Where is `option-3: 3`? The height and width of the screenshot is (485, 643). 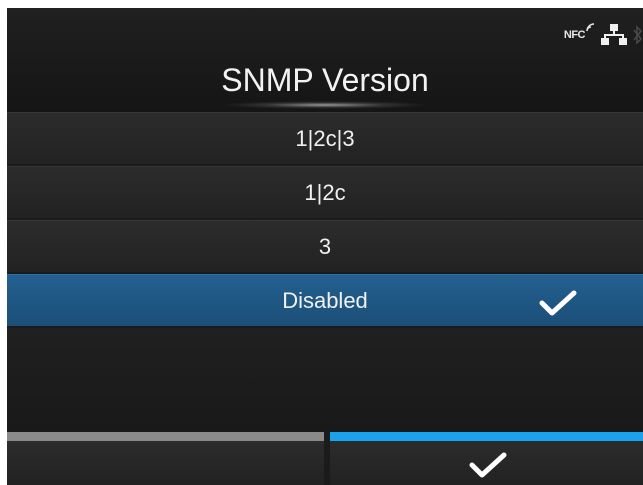 option-3: 3 is located at coordinates (325, 246).